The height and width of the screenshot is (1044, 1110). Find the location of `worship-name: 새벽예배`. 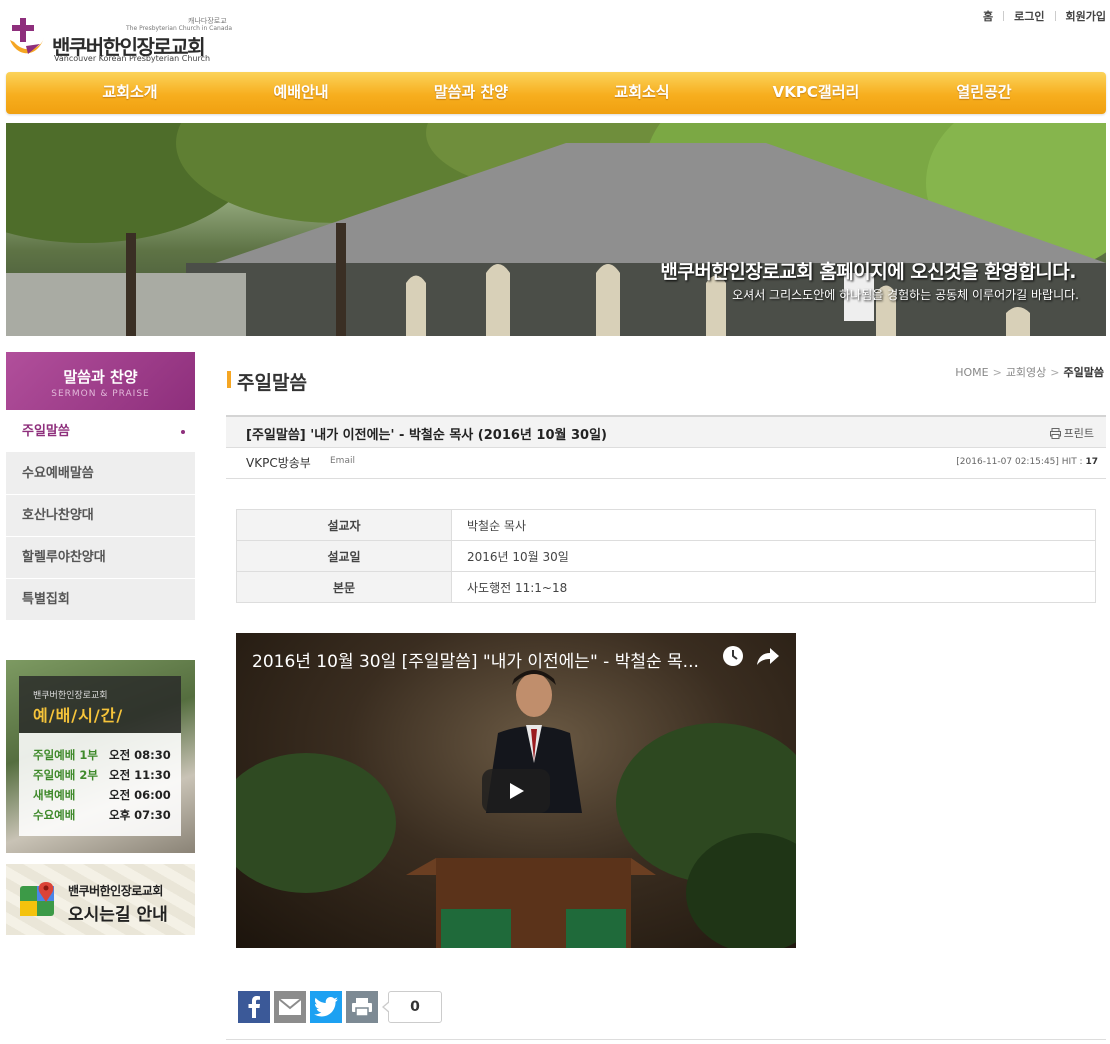

worship-name: 새벽예배 is located at coordinates (54, 795).